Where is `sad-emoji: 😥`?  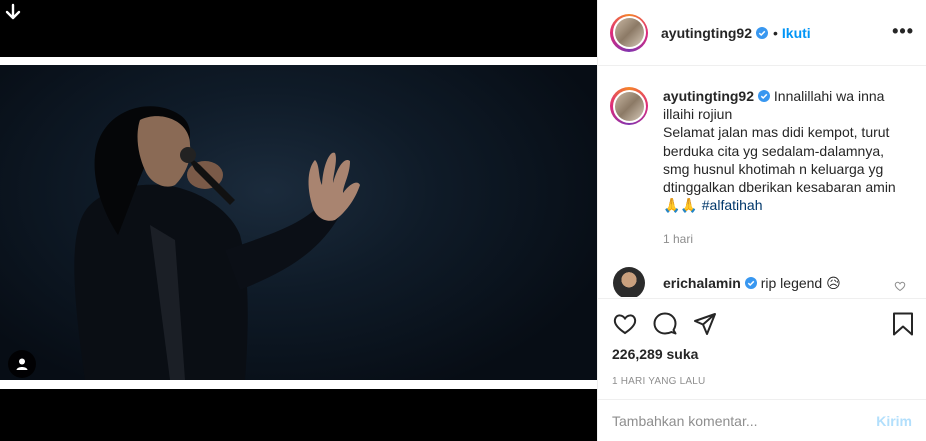
sad-emoji: 😥 is located at coordinates (833, 282).